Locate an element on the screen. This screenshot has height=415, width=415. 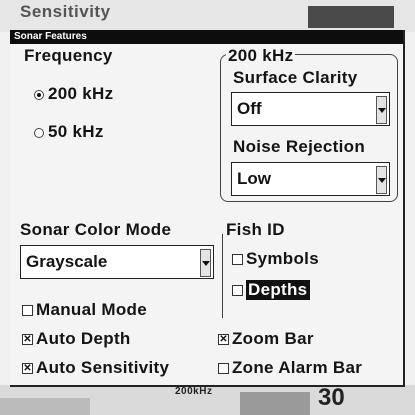
noise-rejection-dropdown: Low is located at coordinates (310, 179).